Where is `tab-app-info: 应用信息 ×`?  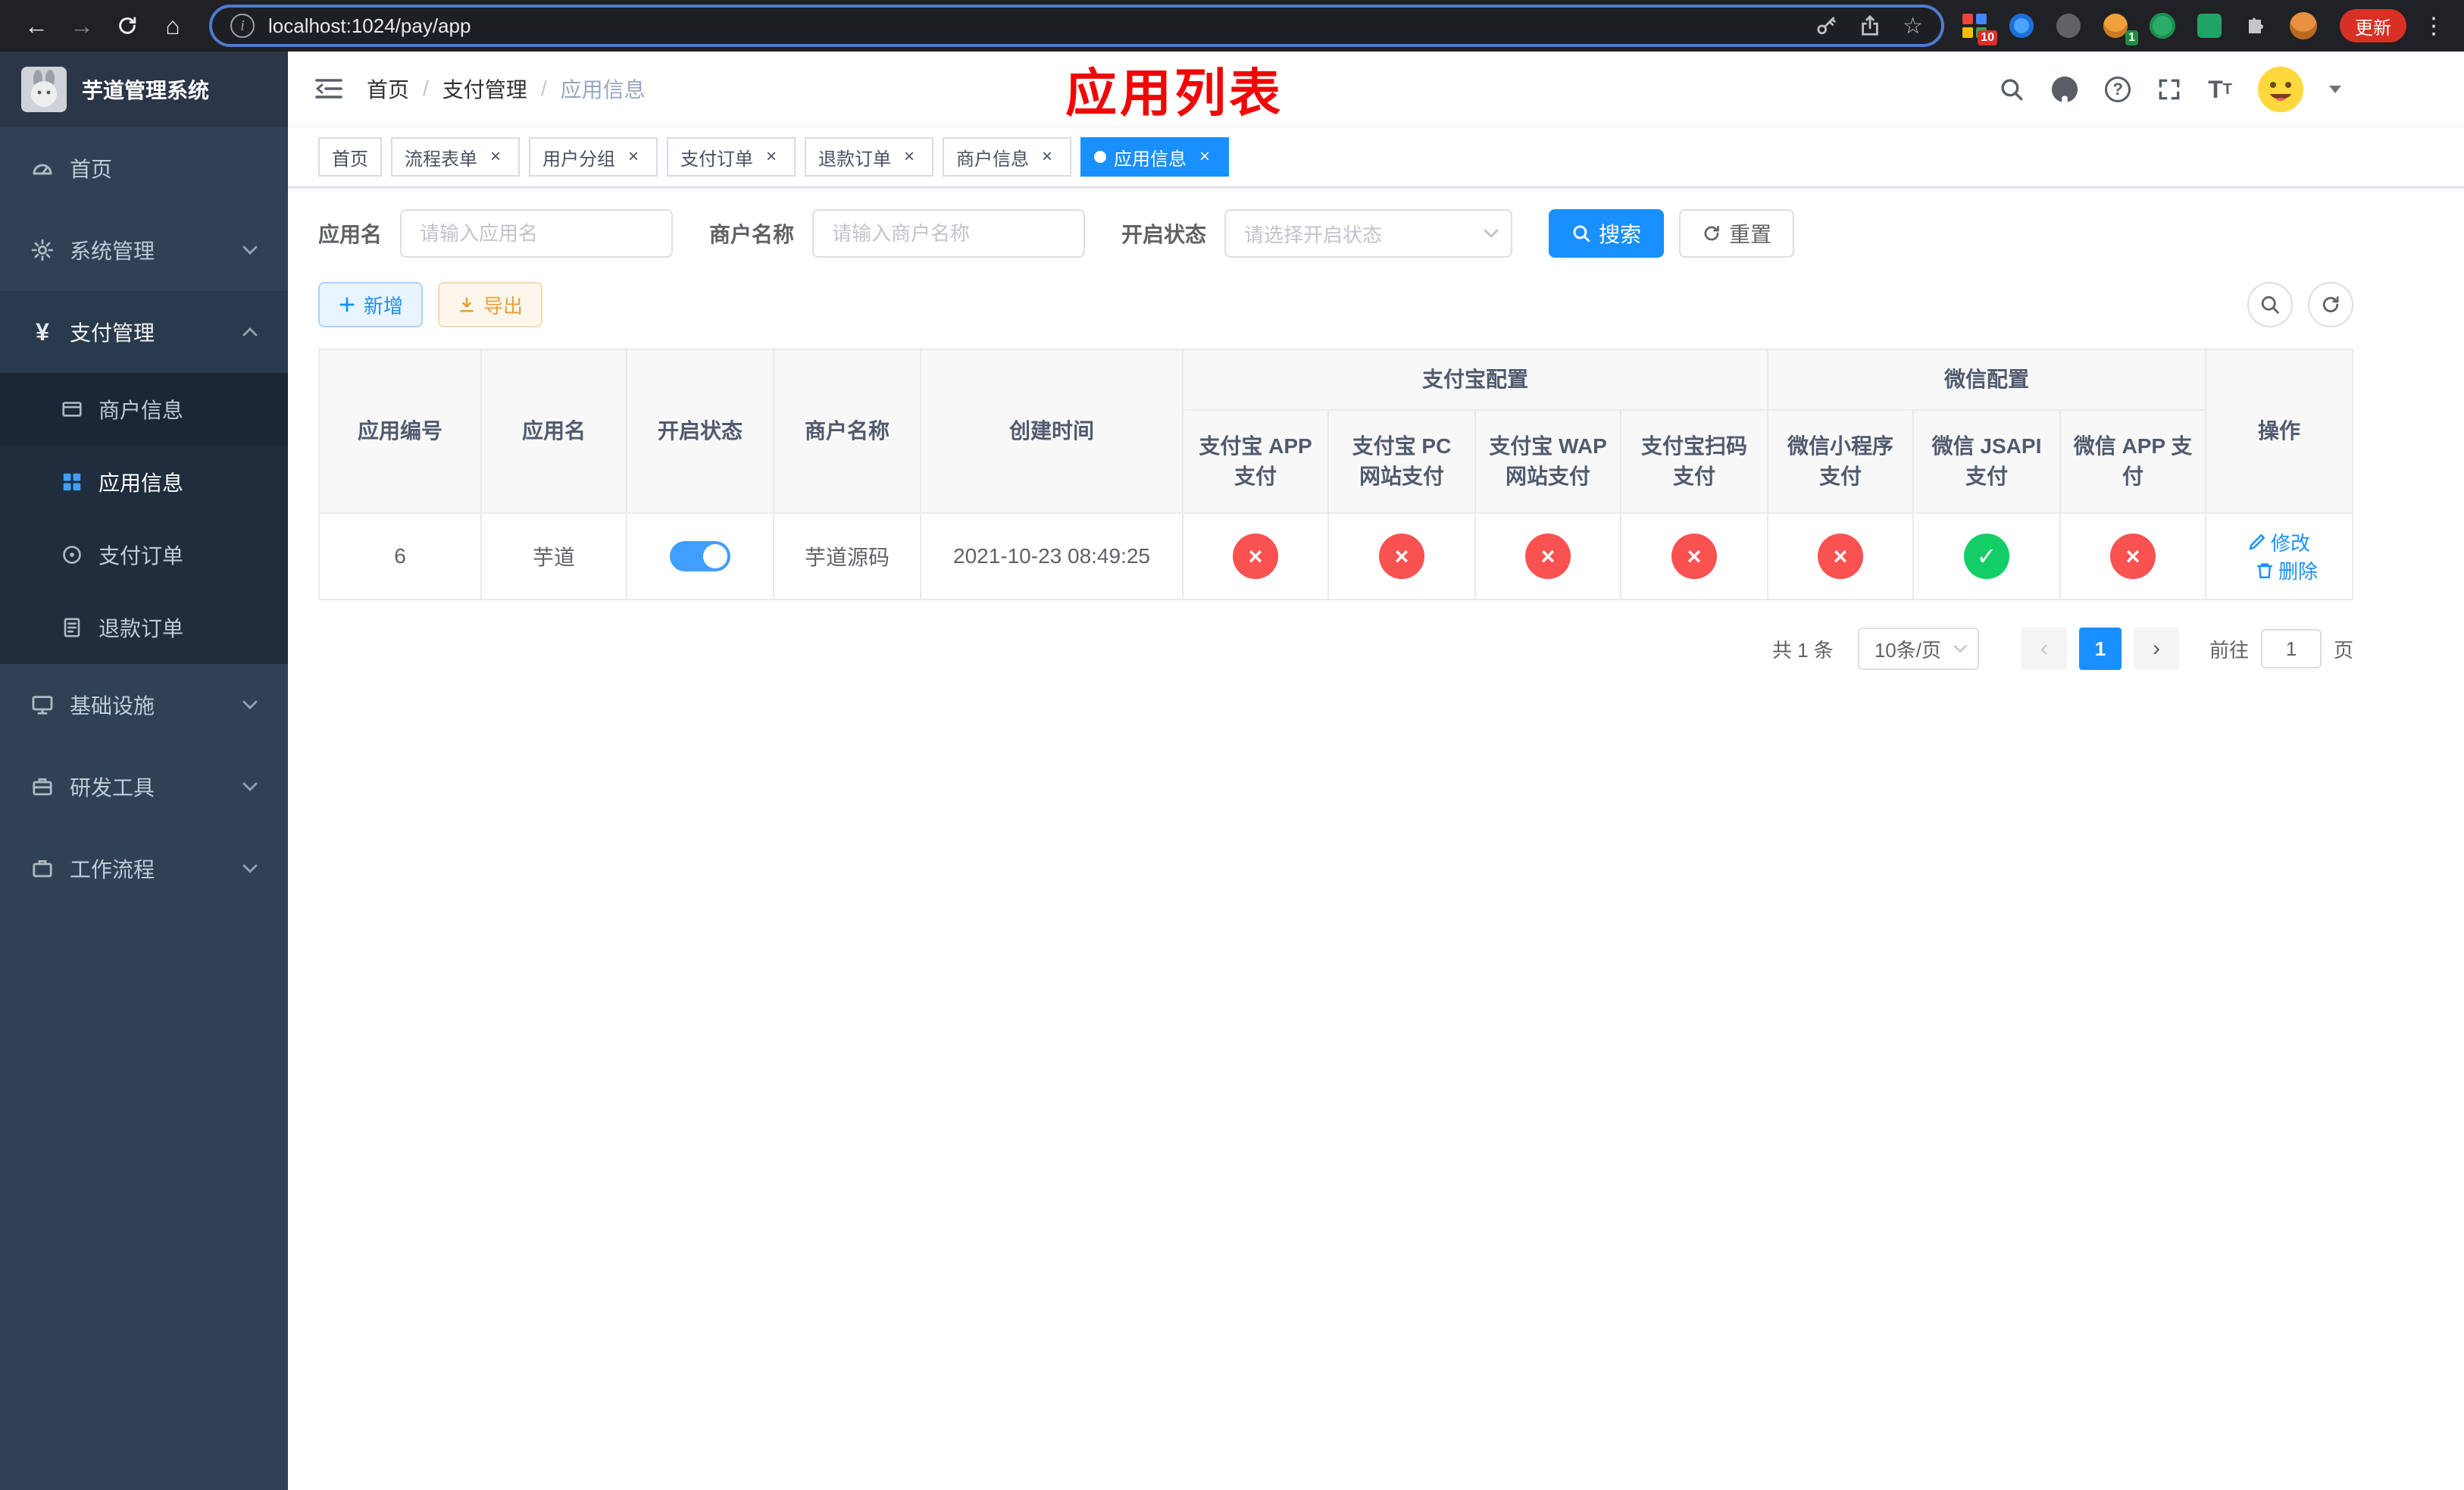 tab-app-info: 应用信息 × is located at coordinates (1154, 157).